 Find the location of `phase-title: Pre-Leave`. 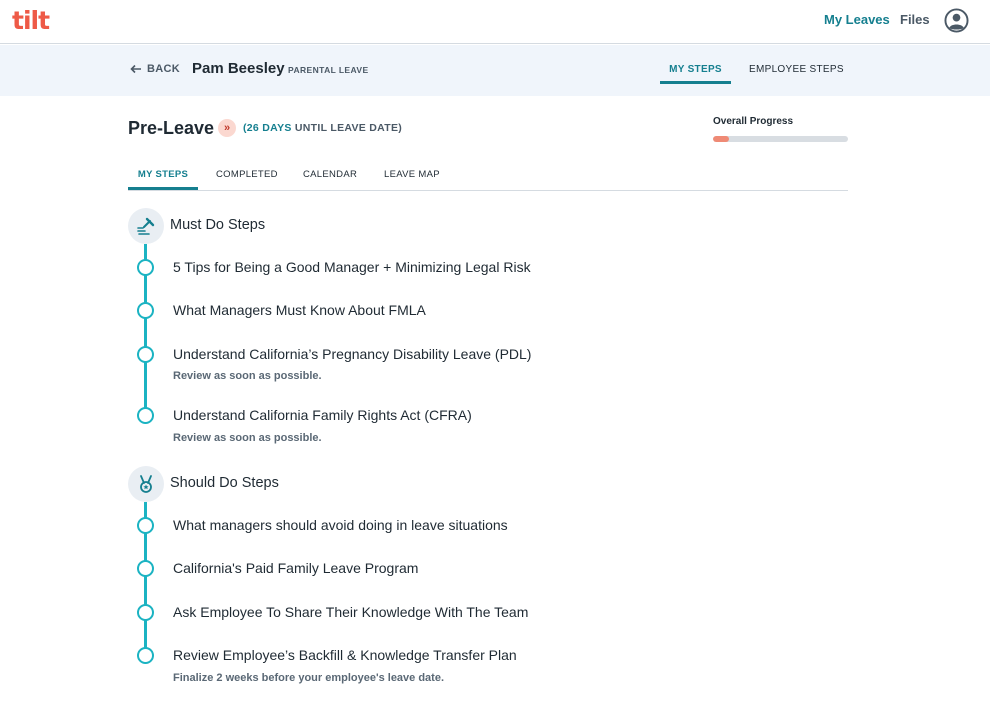

phase-title: Pre-Leave is located at coordinates (171, 128).